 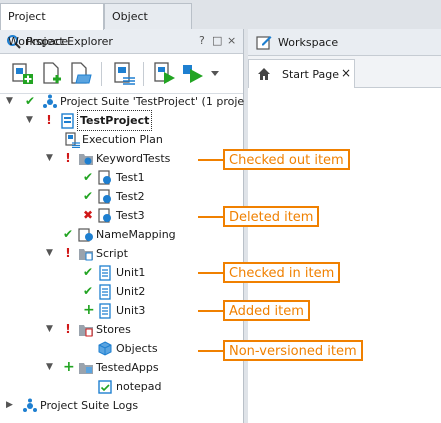 I want to click on tab-project-workspace: Project Workspace, so click(x=52, y=25).